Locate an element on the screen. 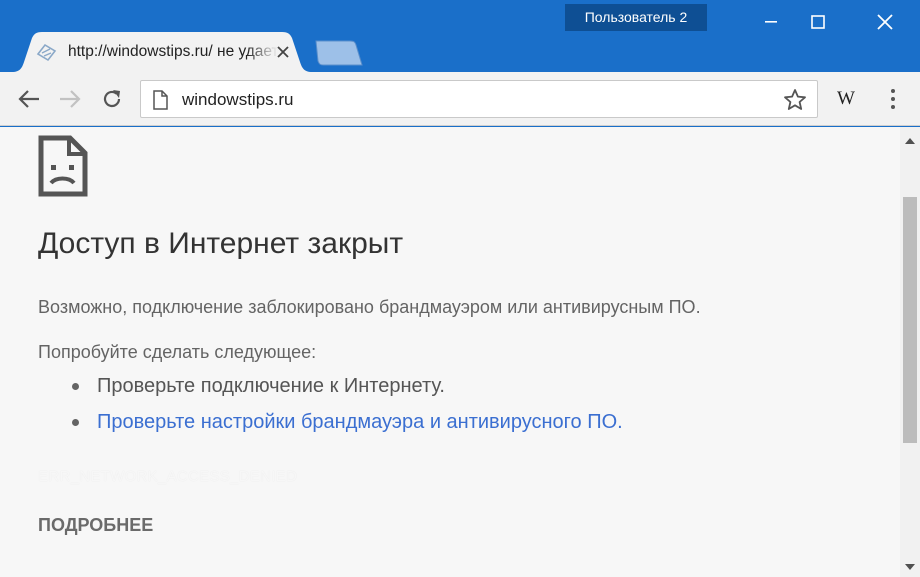  page-info-icon is located at coordinates (160, 100).